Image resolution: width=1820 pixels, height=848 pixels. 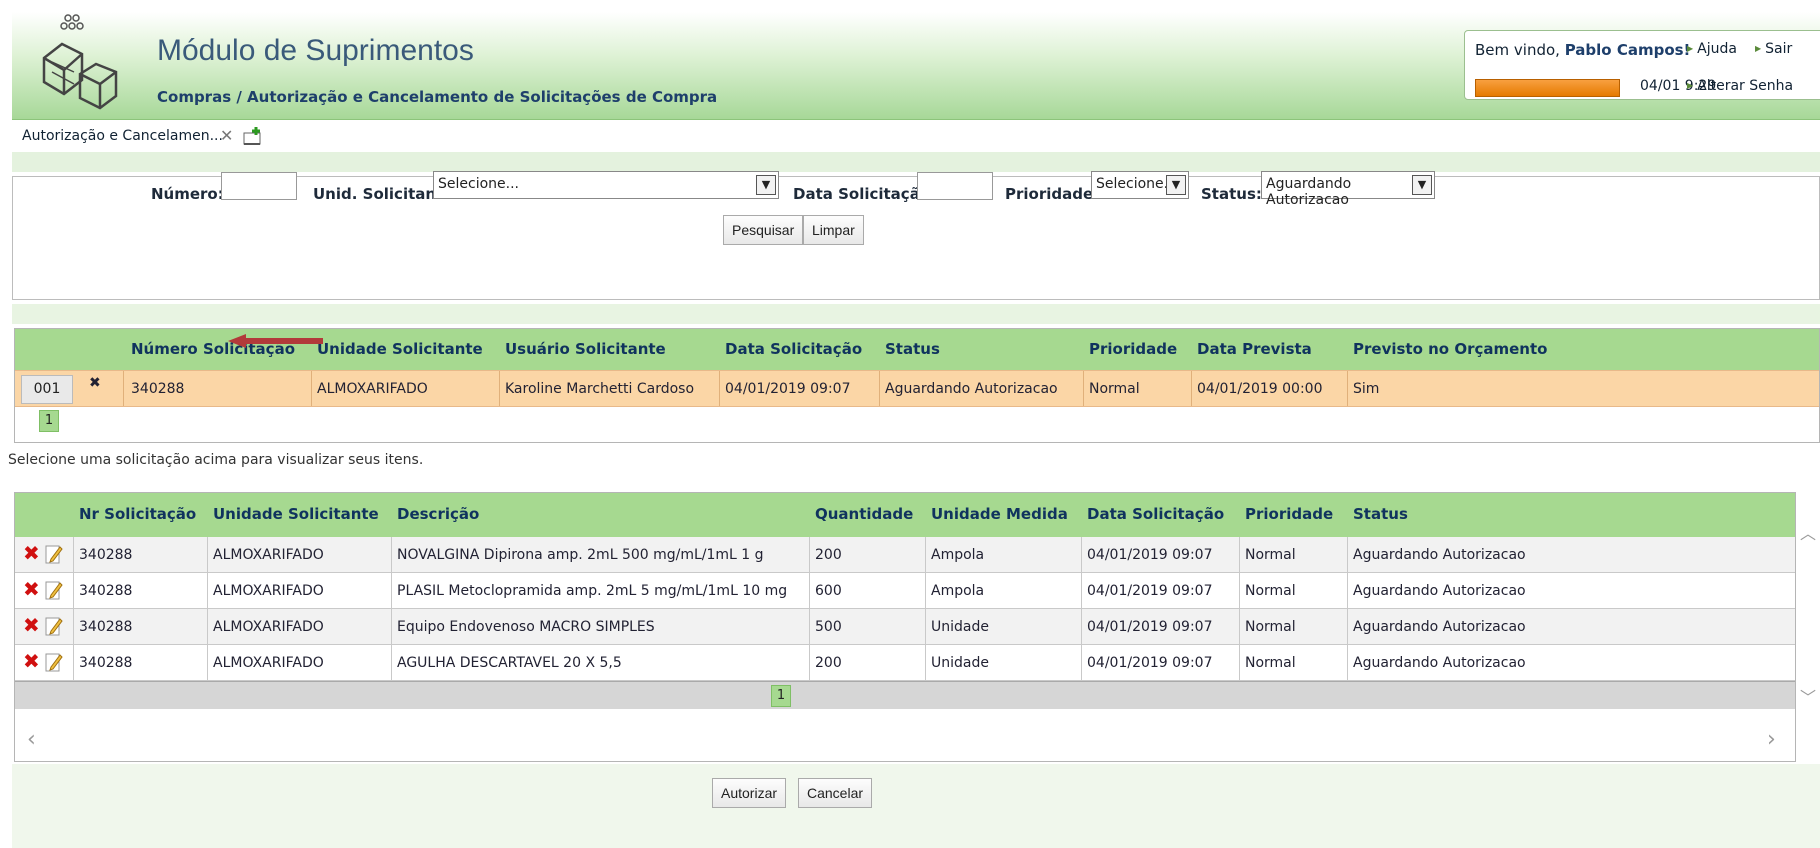 I want to click on authorize-button: Autorizar, so click(x=749, y=793).